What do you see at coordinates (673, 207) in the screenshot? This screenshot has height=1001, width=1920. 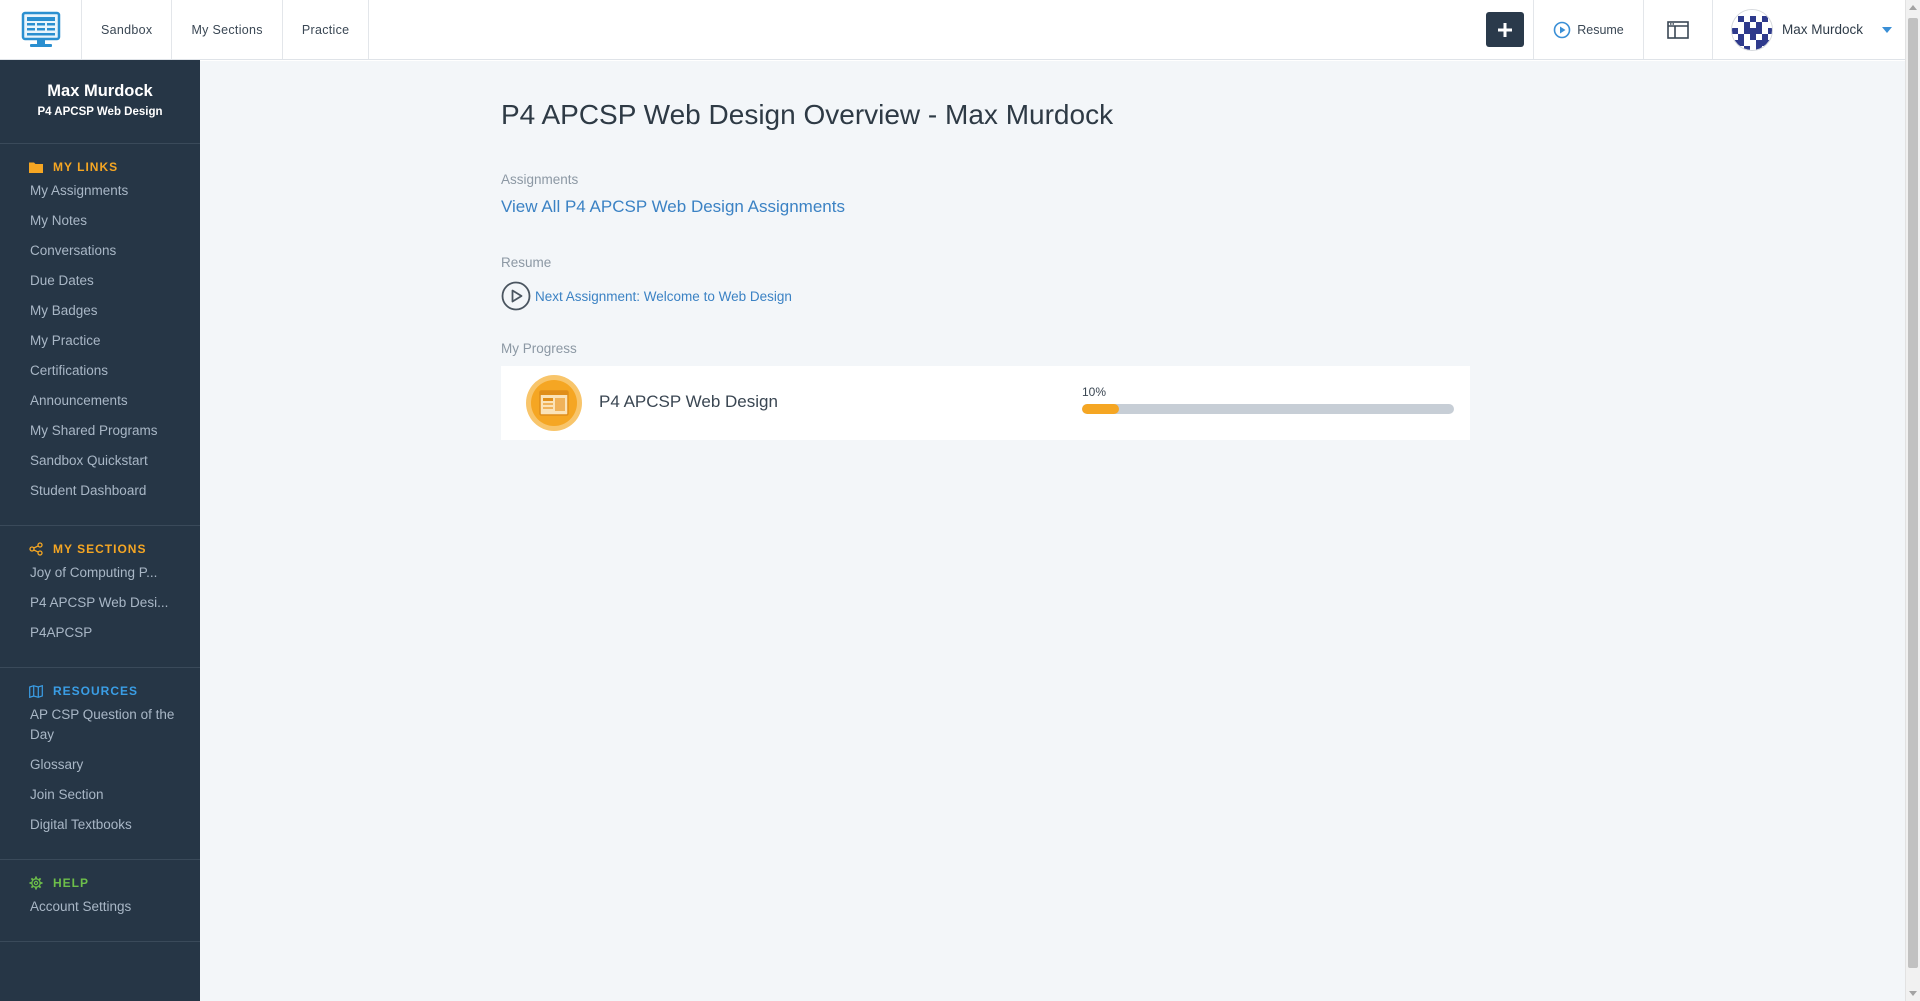 I see `view-all-assignments-link: View All P4 APCSP Web Design Assignments` at bounding box center [673, 207].